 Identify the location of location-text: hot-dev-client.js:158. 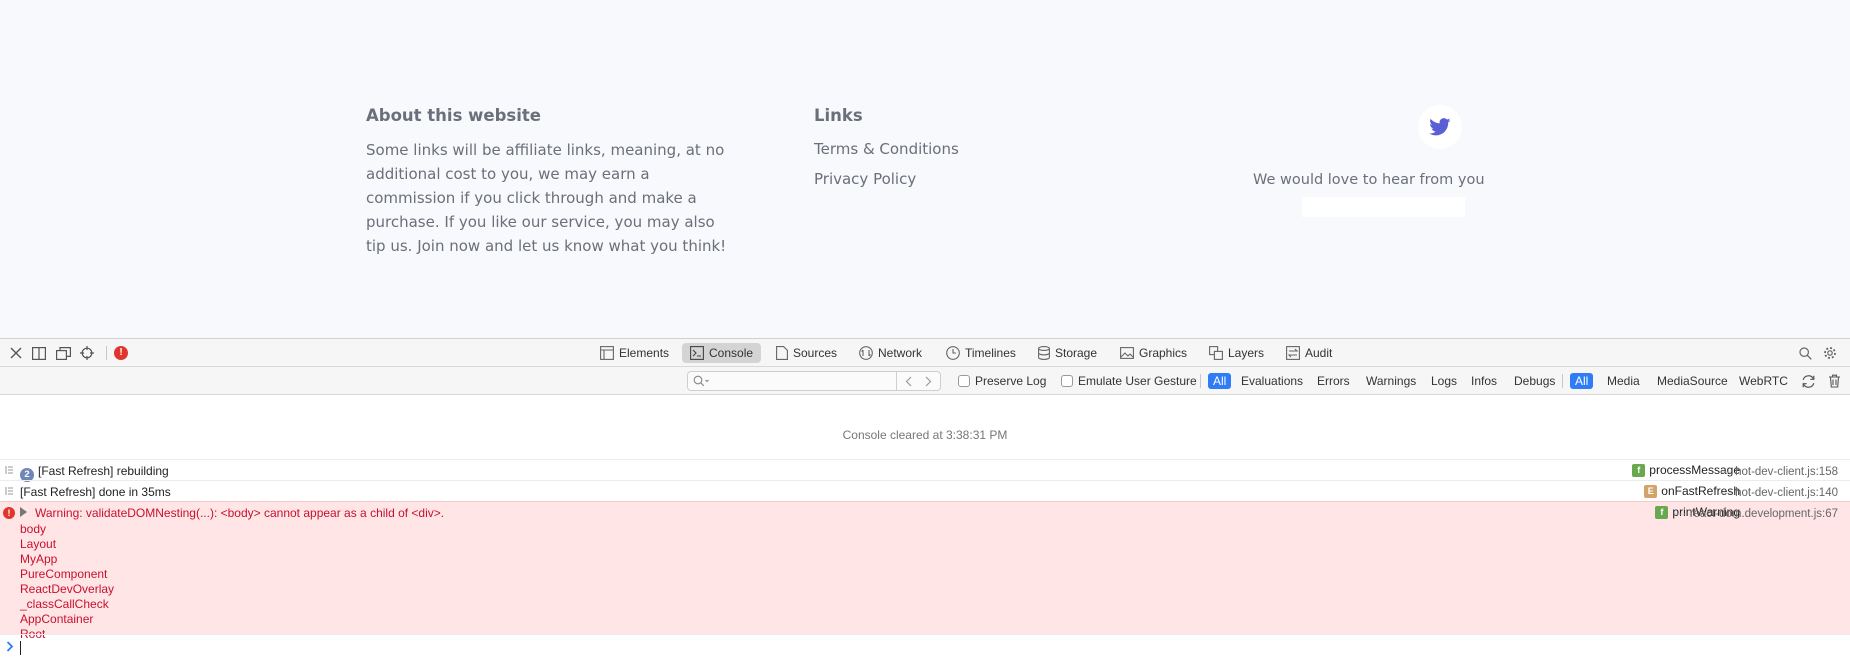
(1786, 472).